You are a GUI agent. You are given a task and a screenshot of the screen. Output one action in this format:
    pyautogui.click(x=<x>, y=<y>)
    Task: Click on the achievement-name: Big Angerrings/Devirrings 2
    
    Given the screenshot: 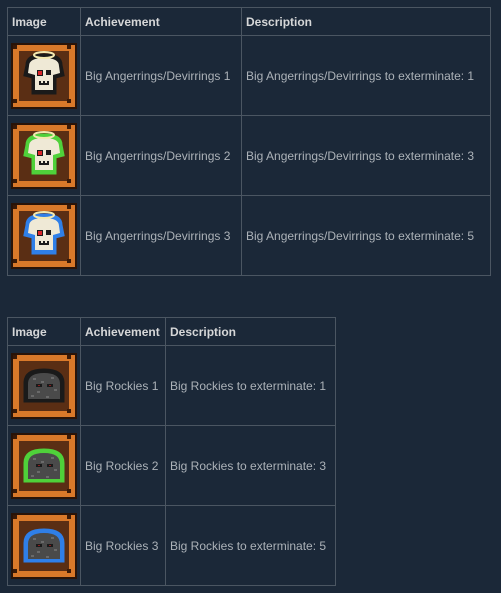 What is the action you would take?
    pyautogui.click(x=161, y=155)
    